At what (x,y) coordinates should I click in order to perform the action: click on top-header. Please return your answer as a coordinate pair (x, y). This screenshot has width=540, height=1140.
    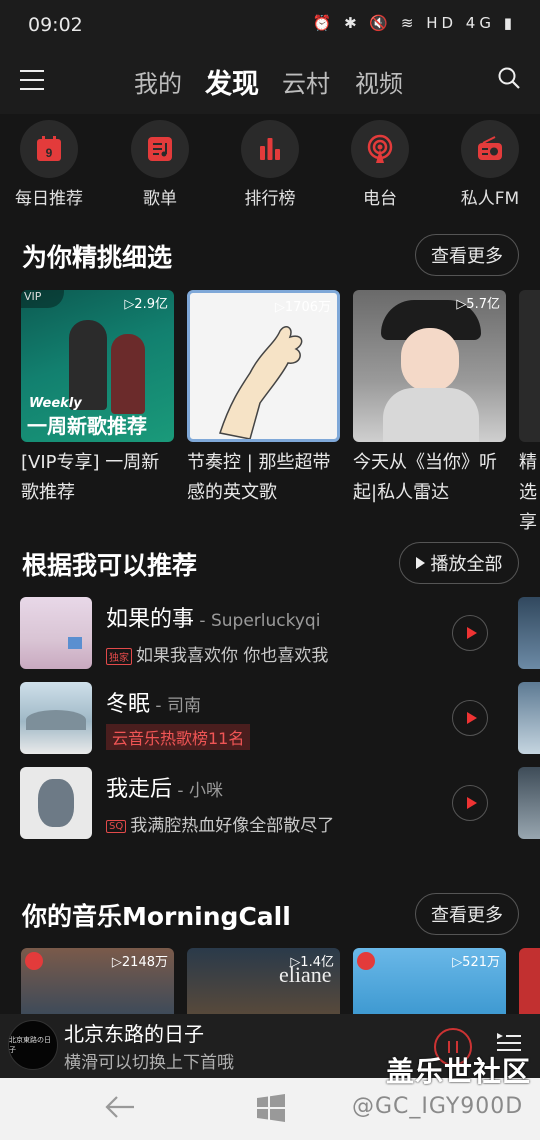
    Looking at the image, I should click on (270, 85).